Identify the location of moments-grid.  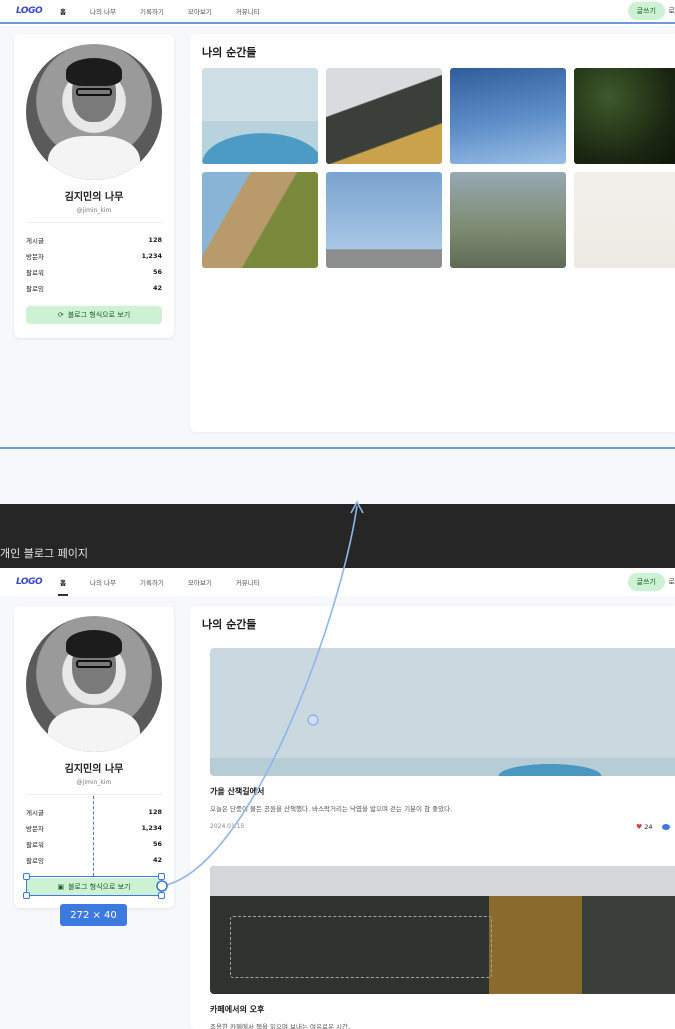
(438, 168).